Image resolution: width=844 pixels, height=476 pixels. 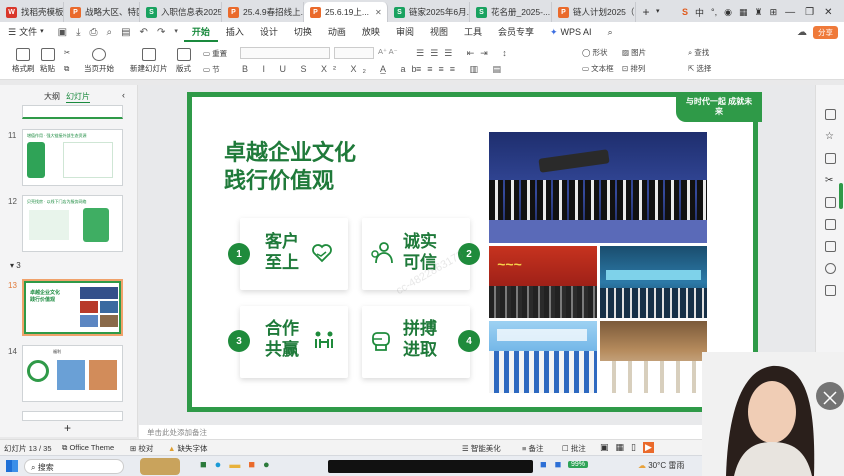 What do you see at coordinates (74, 466) in the screenshot?
I see `taskbar-search-box: ⌕ 搜索` at bounding box center [74, 466].